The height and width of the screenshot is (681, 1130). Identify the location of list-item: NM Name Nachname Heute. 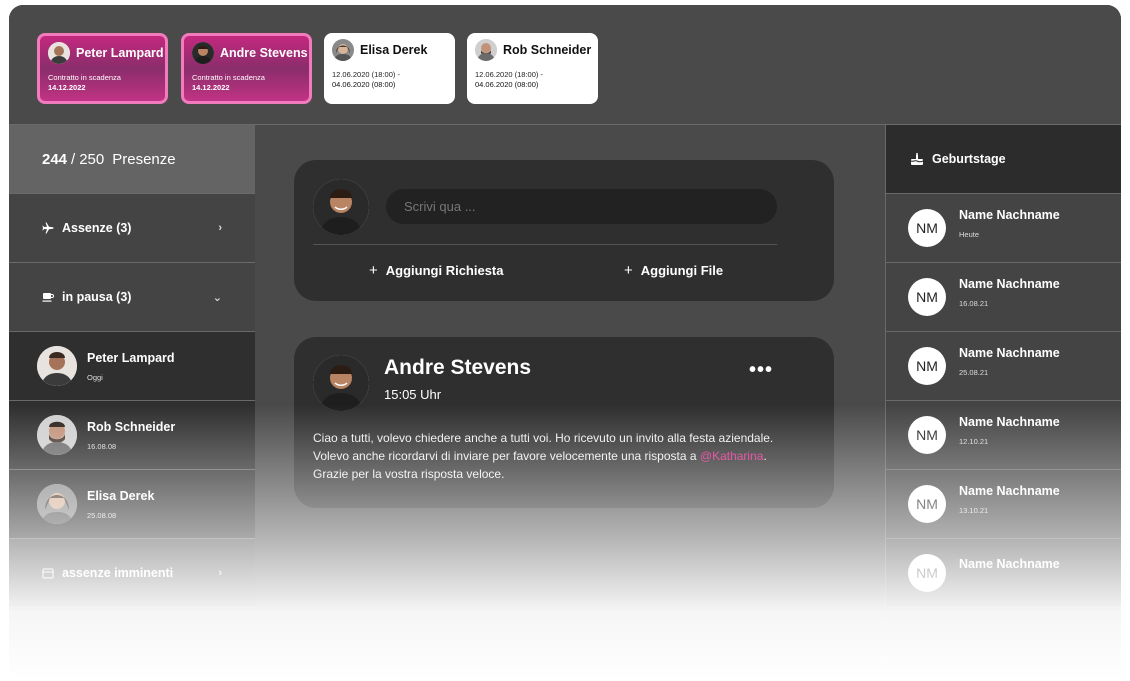
(1003, 228).